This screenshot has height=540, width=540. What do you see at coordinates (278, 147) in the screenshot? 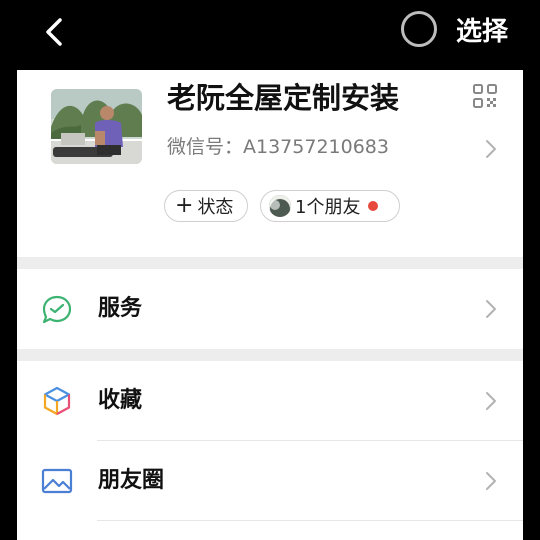
I see `wechat-id: 微信号：A13757210683` at bounding box center [278, 147].